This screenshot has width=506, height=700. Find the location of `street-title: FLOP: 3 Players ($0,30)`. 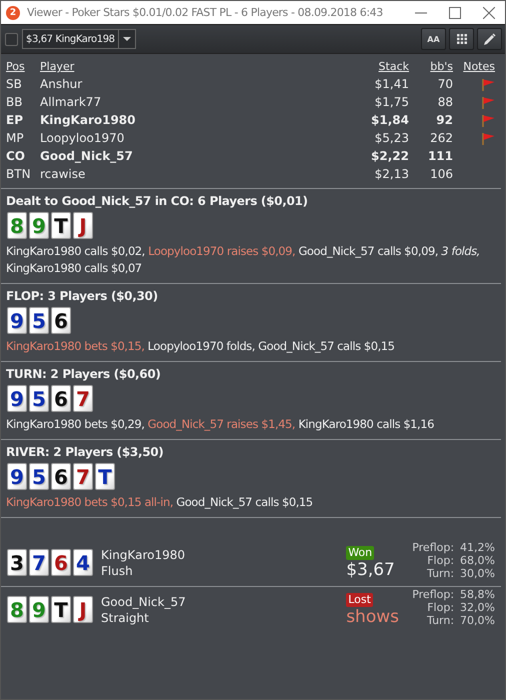

street-title: FLOP: 3 Players ($0,30) is located at coordinates (82, 296).